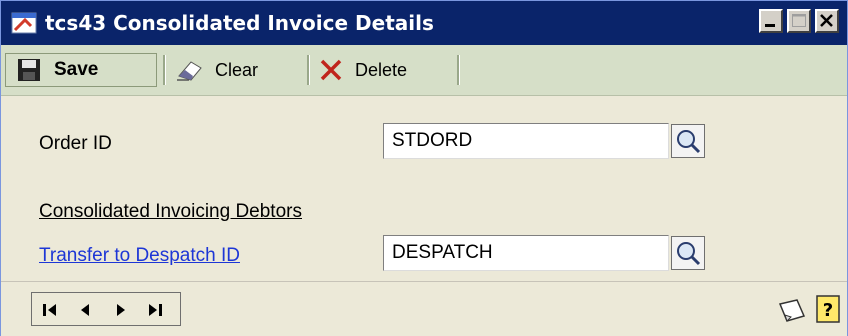 The height and width of the screenshot is (336, 848). What do you see at coordinates (76, 69) in the screenshot?
I see `save-label: Save` at bounding box center [76, 69].